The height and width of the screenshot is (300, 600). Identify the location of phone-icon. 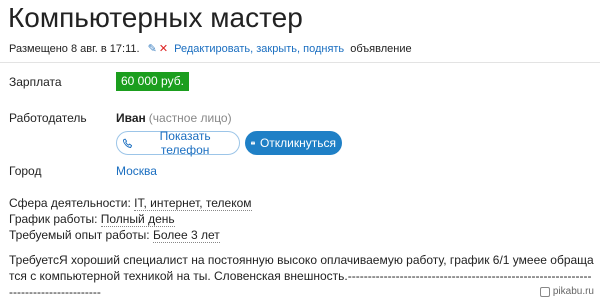
(128, 143).